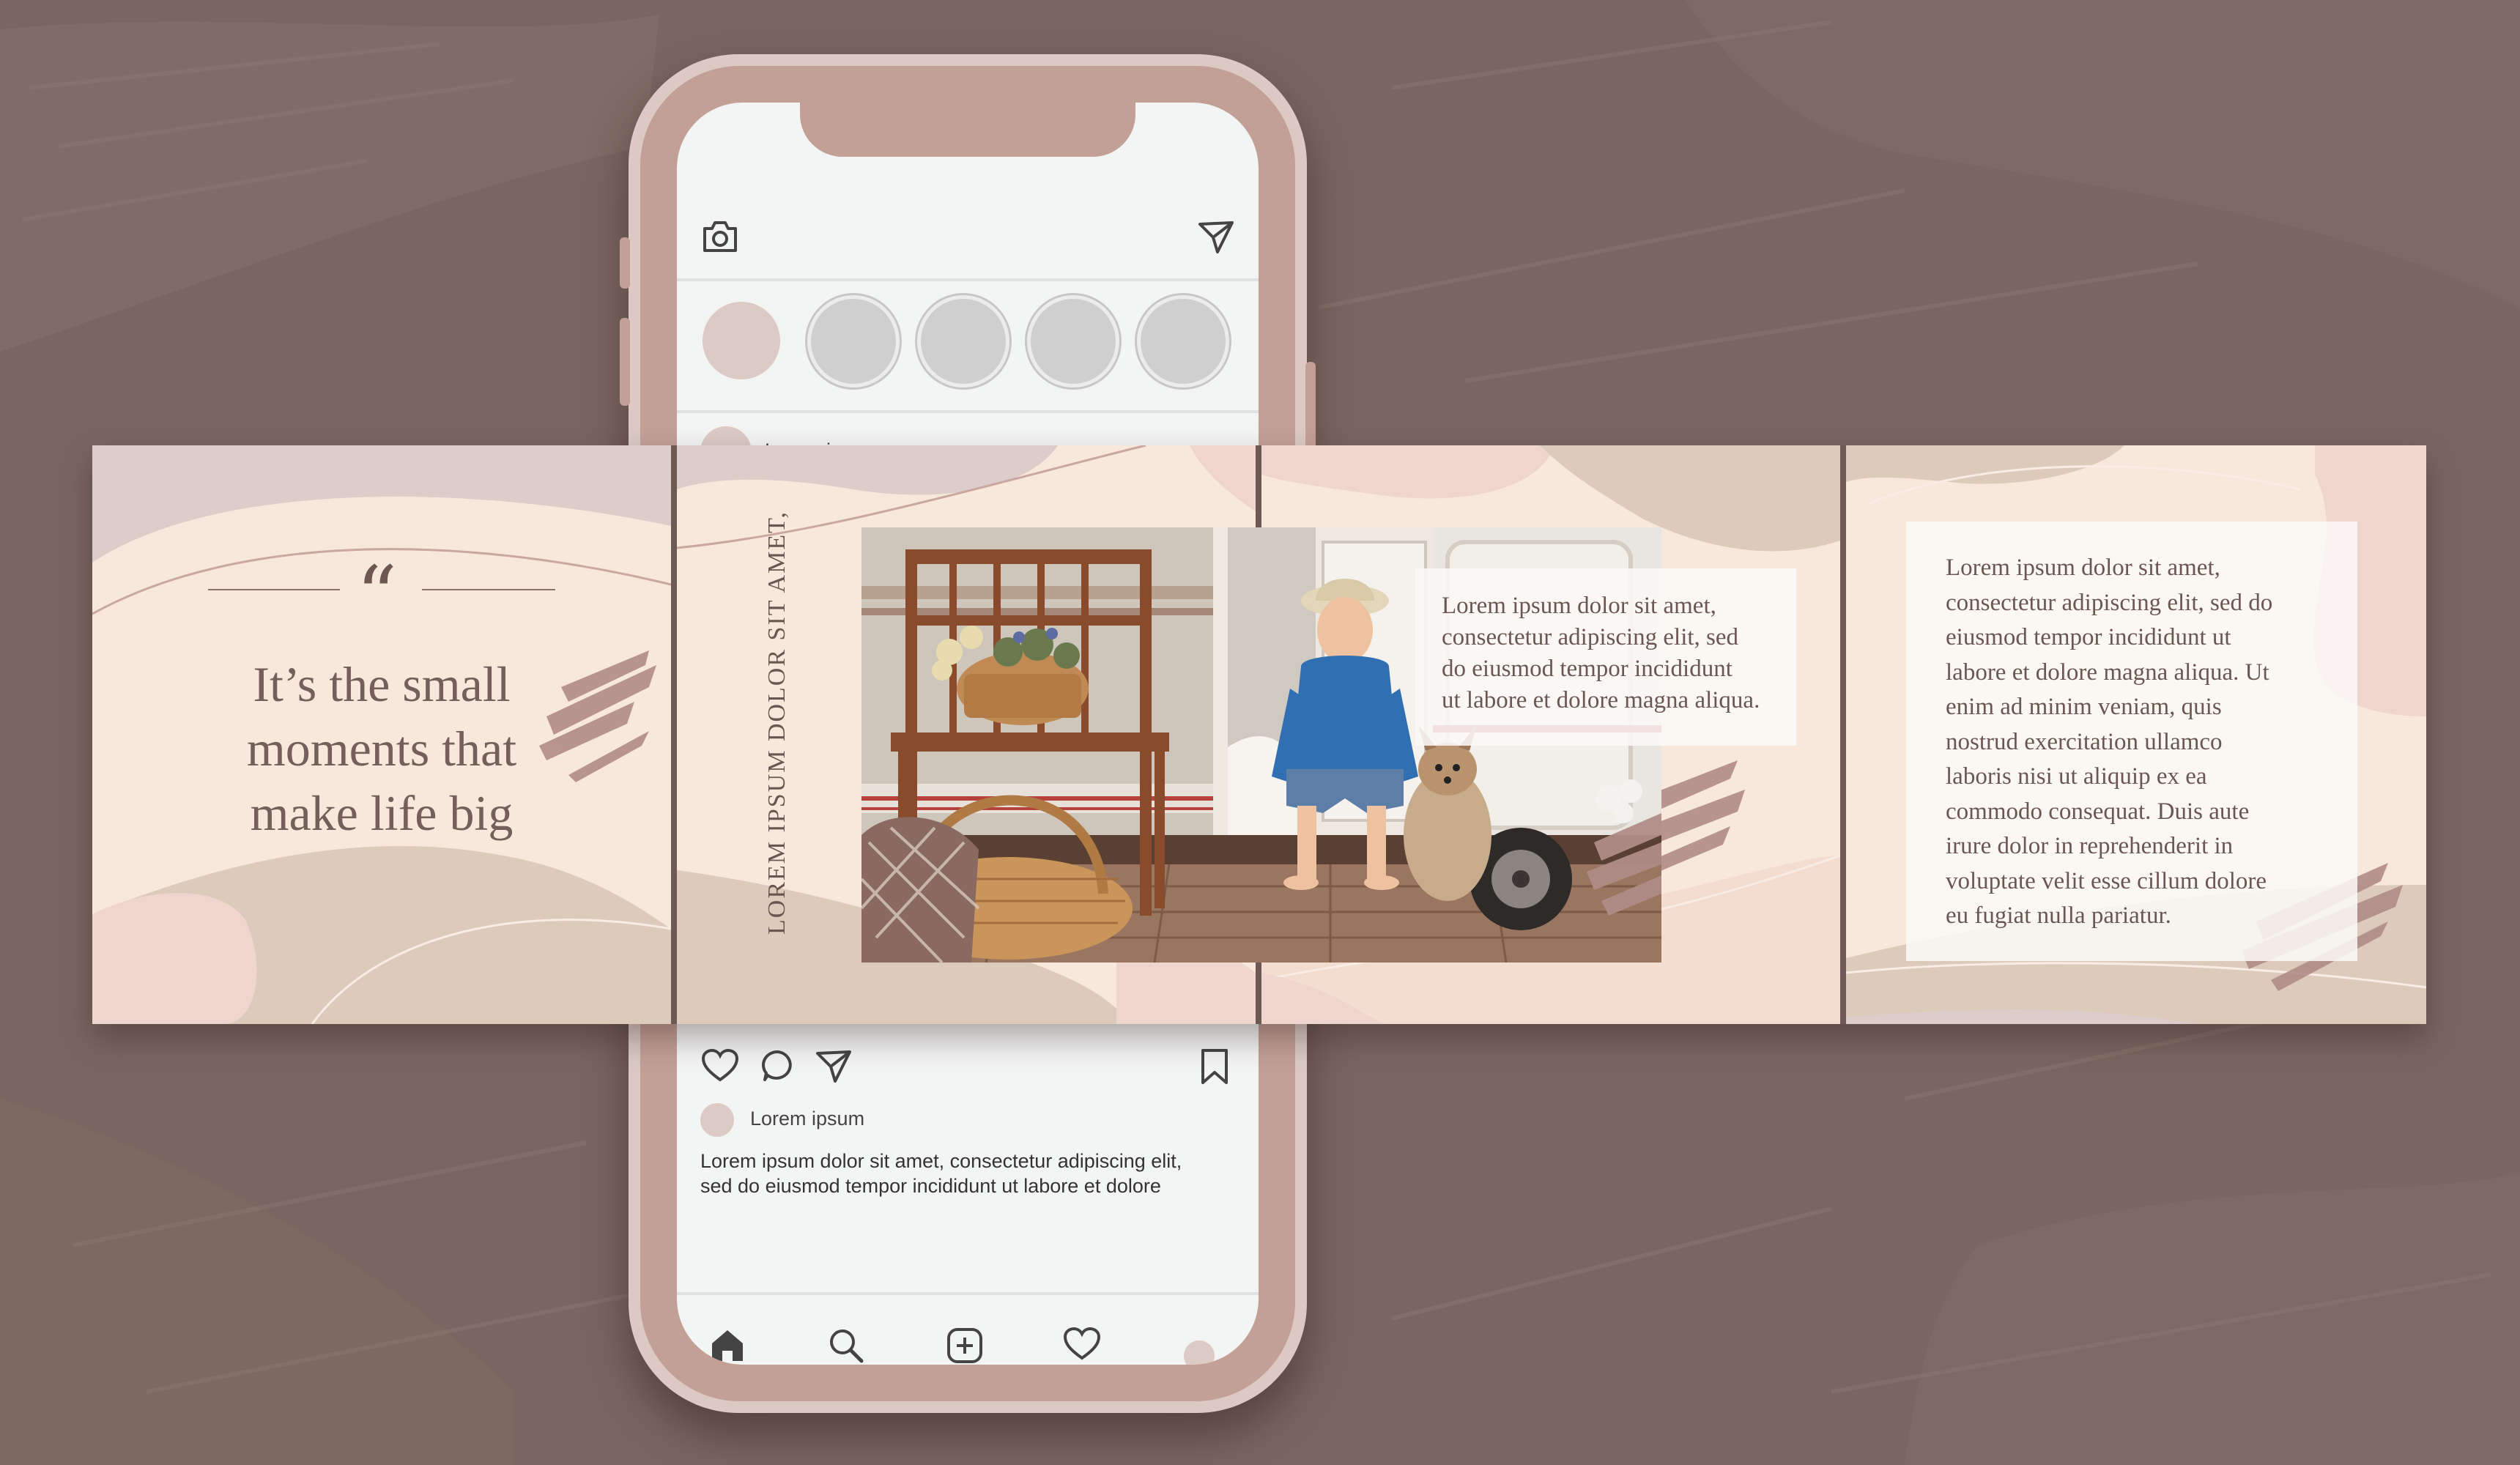 The image size is (2520, 1465). I want to click on send-icon, so click(1216, 238).